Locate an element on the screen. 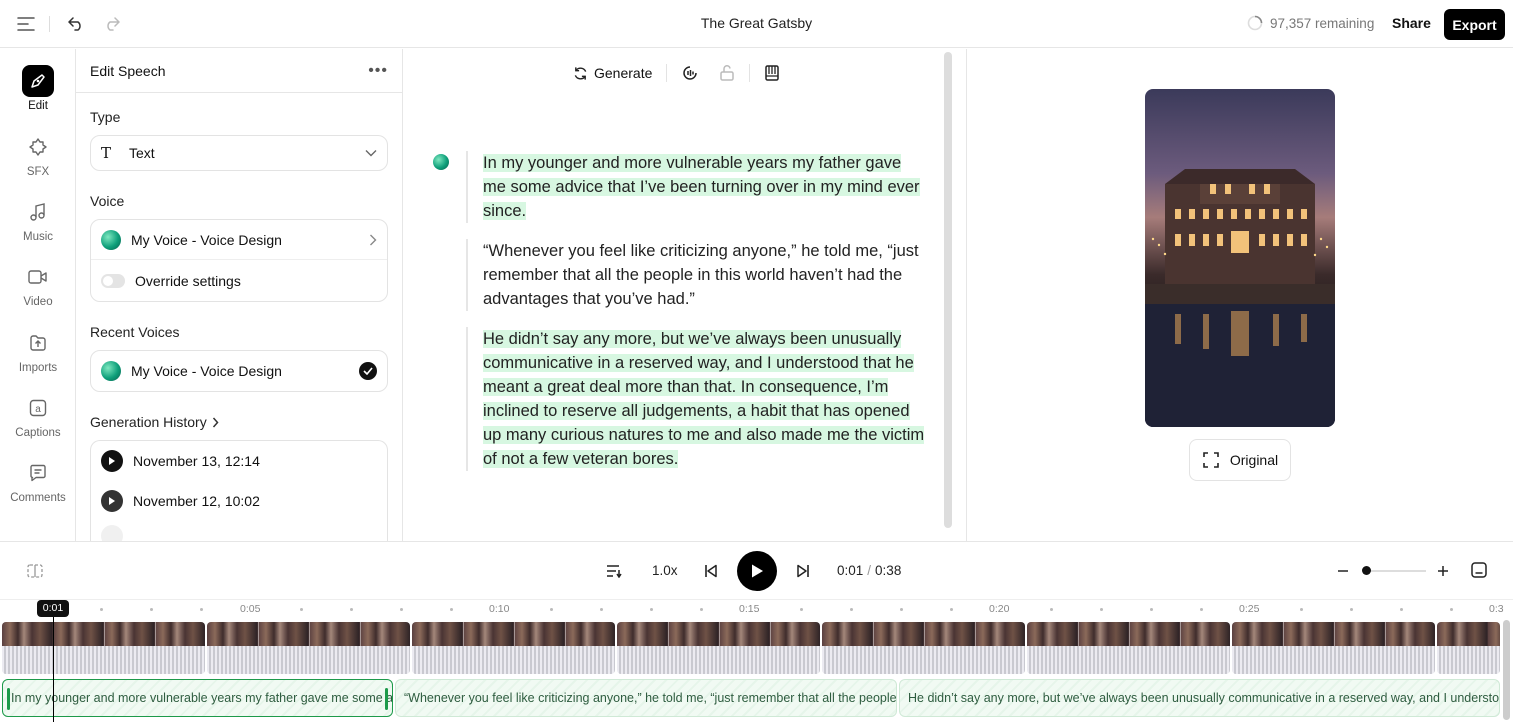 The width and height of the screenshot is (1513, 722). playhead-time: 0:01 is located at coordinates (53, 608).